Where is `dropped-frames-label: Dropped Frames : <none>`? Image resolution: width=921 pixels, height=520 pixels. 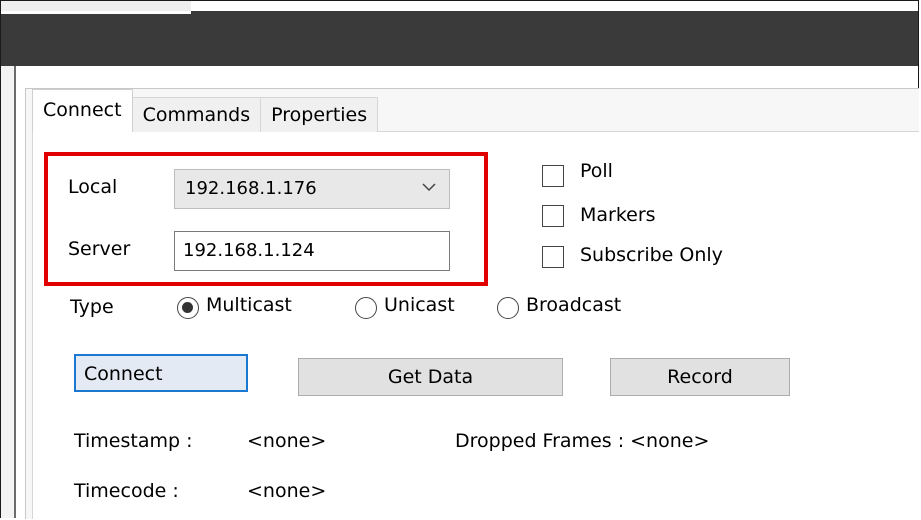
dropped-frames-label: Dropped Frames : <none> is located at coordinates (582, 441).